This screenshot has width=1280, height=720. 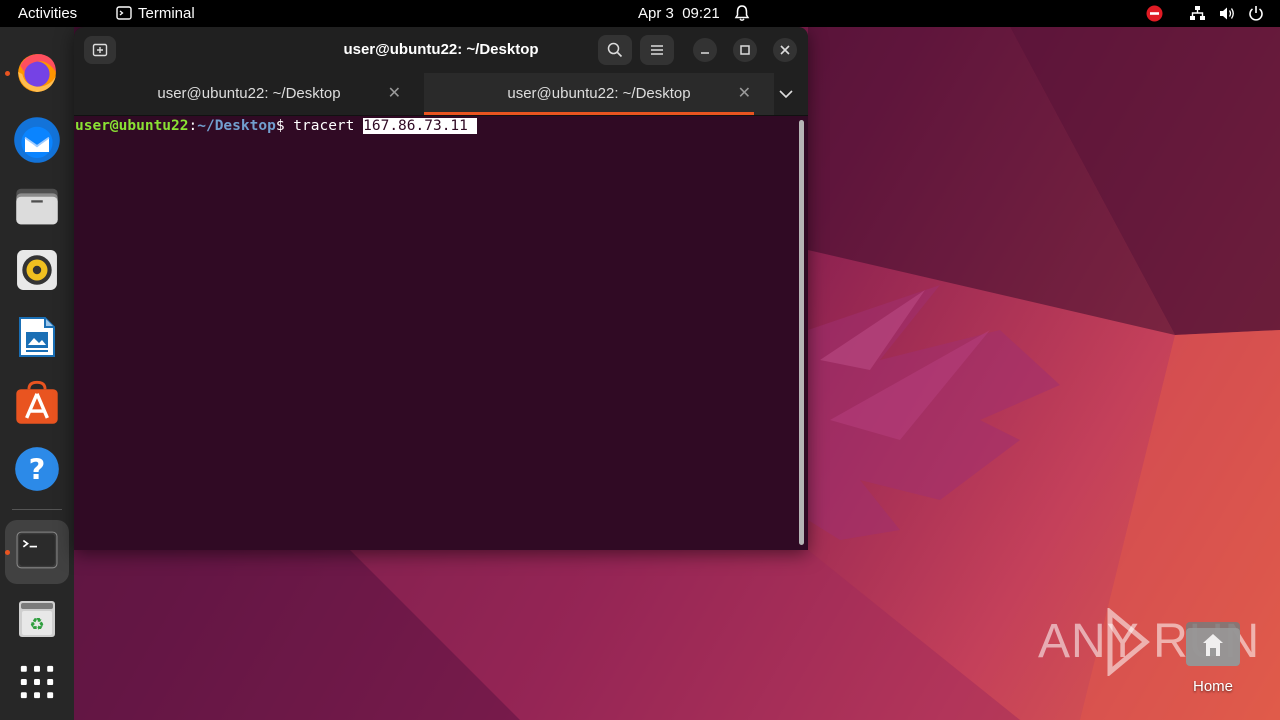 I want to click on minimize-button, so click(x=705, y=50).